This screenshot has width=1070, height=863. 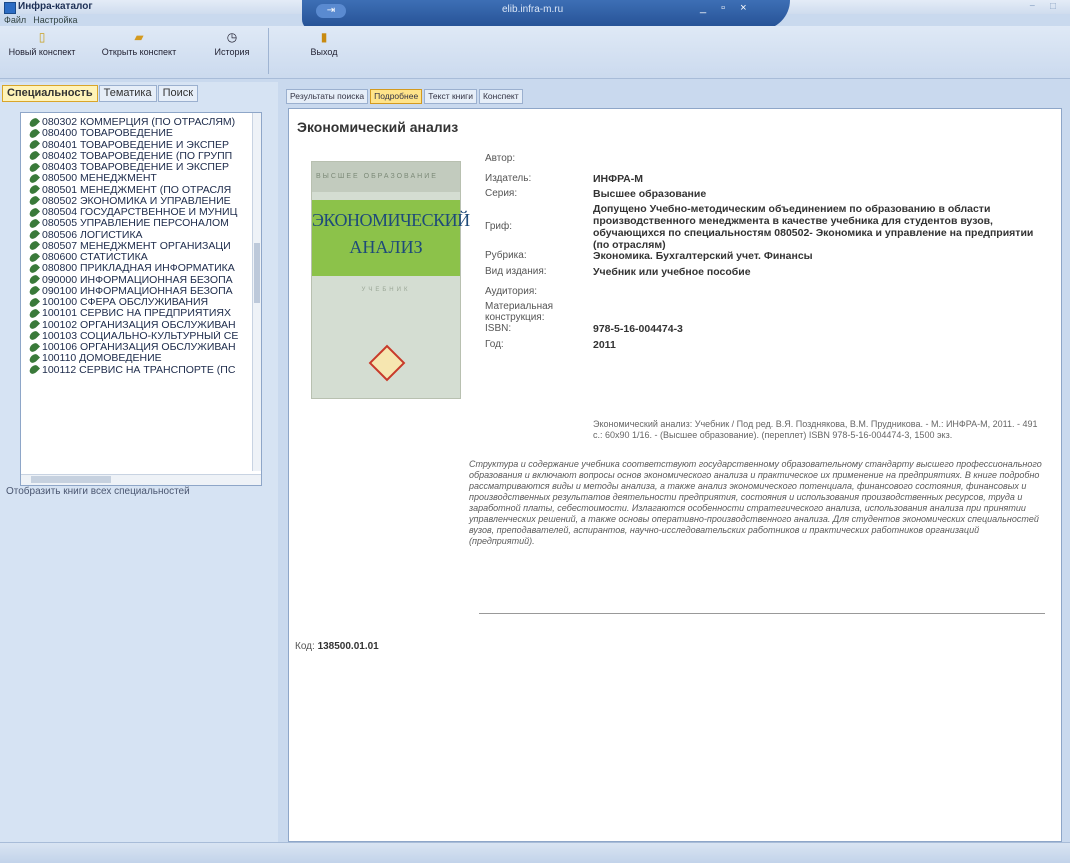 What do you see at coordinates (377, 176) in the screenshot?
I see `cover-series: ВЫСШЕЕ ОБРАЗОВАНИЕ` at bounding box center [377, 176].